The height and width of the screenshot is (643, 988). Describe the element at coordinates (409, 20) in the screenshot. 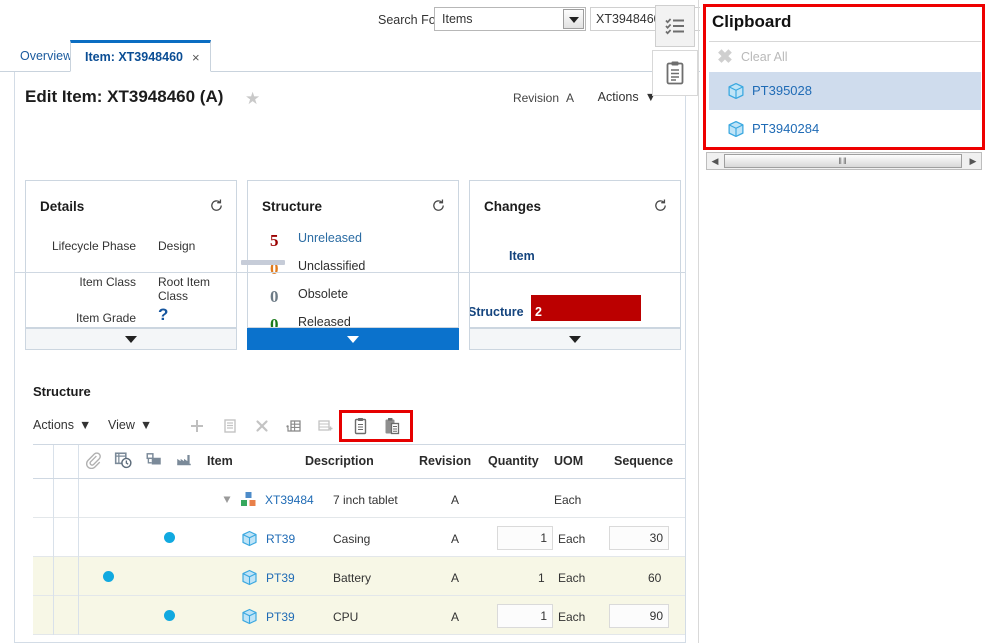

I see `search-for-label: Search For` at that location.